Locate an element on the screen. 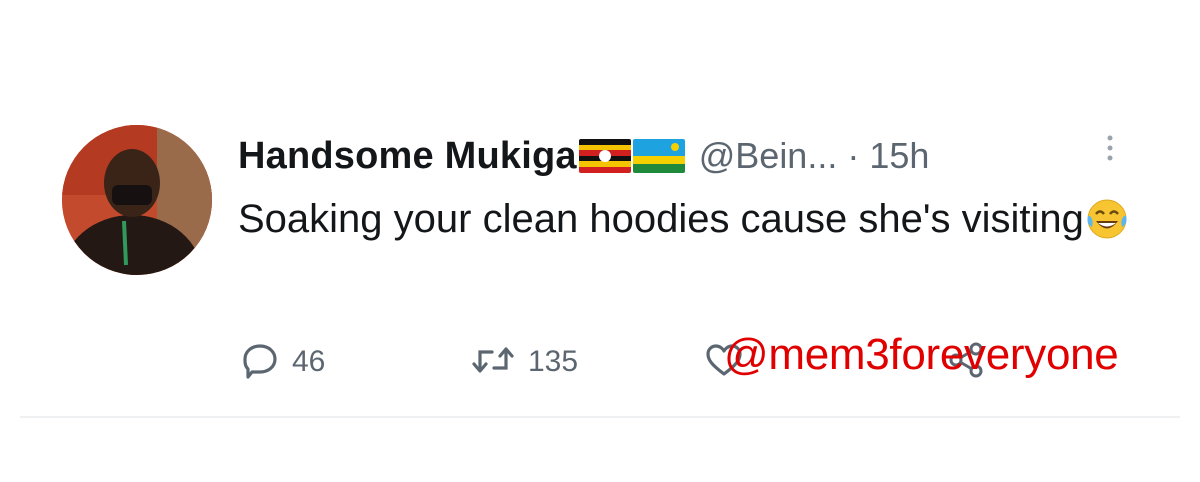 Image resolution: width=1200 pixels, height=482 pixels. watermark: @mem3foreveryone is located at coordinates (921, 354).